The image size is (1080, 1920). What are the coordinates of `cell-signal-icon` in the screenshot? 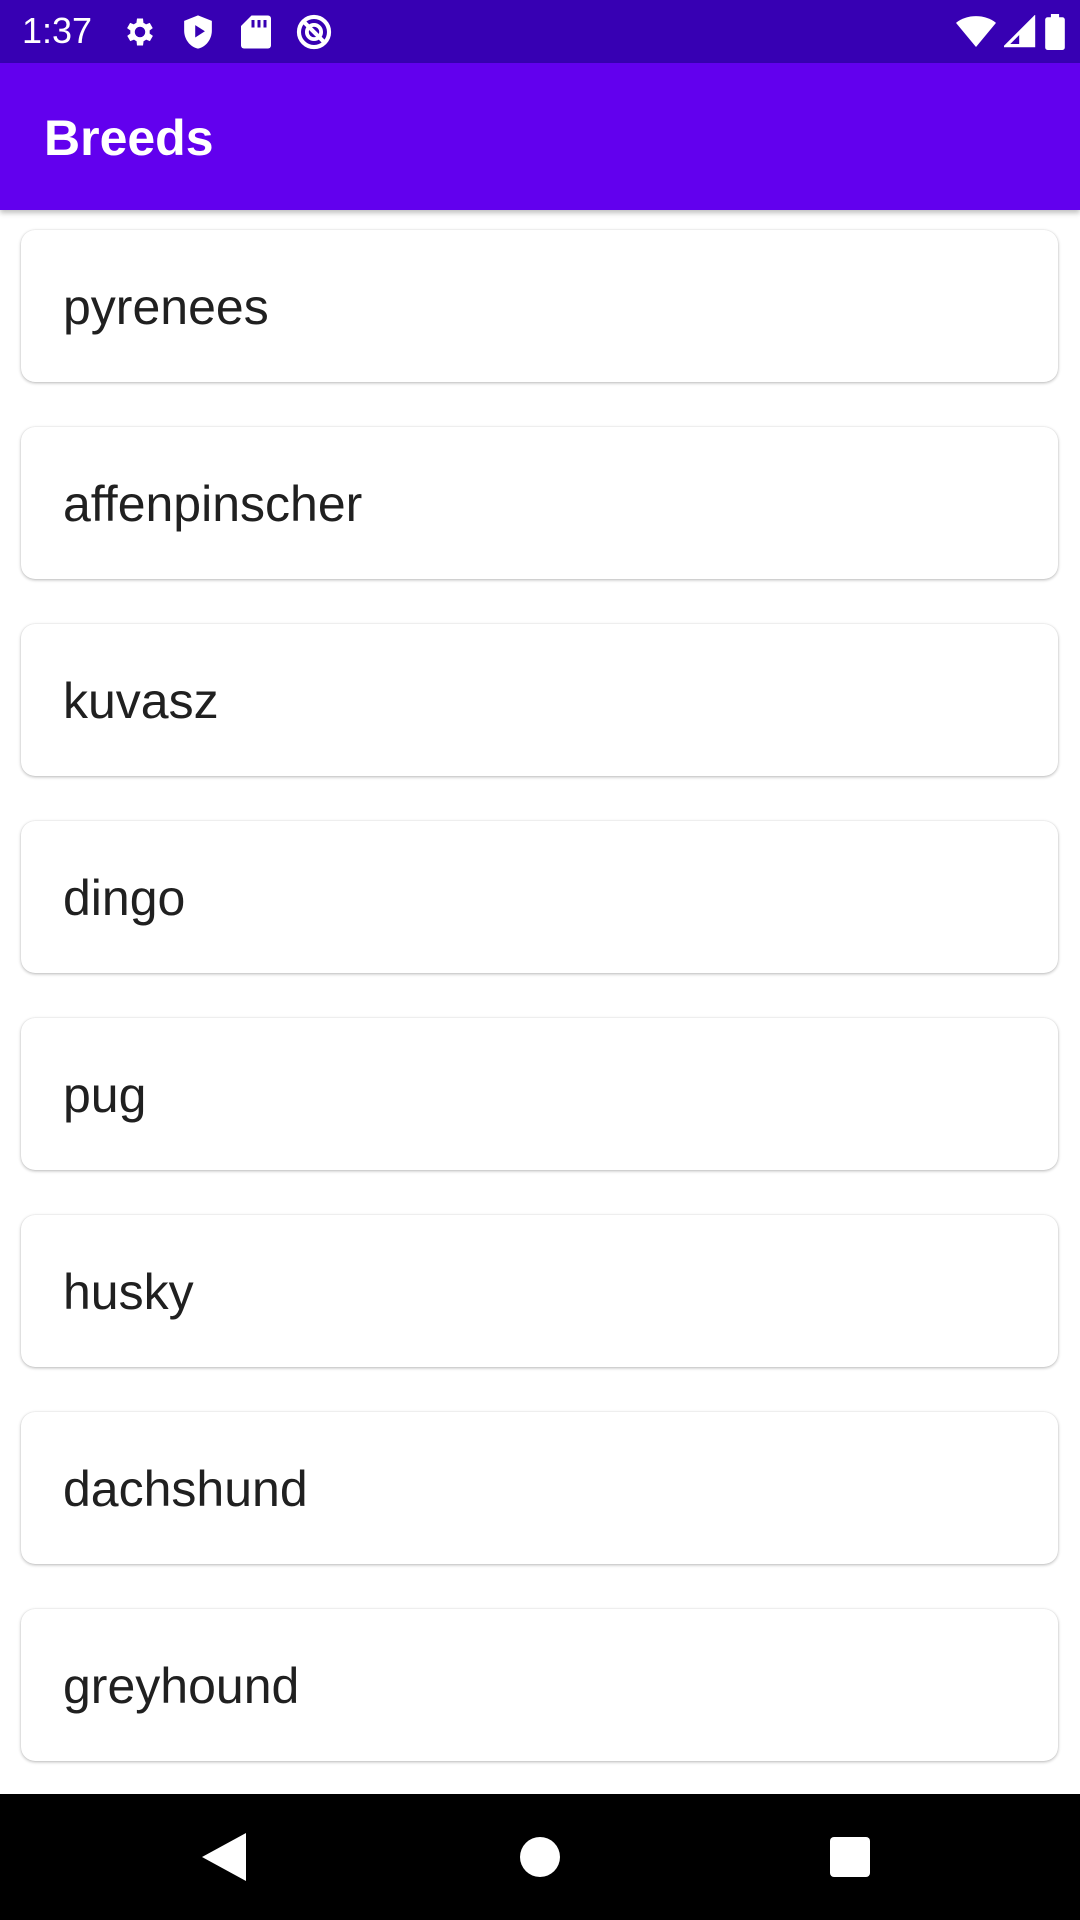 It's located at (1020, 32).